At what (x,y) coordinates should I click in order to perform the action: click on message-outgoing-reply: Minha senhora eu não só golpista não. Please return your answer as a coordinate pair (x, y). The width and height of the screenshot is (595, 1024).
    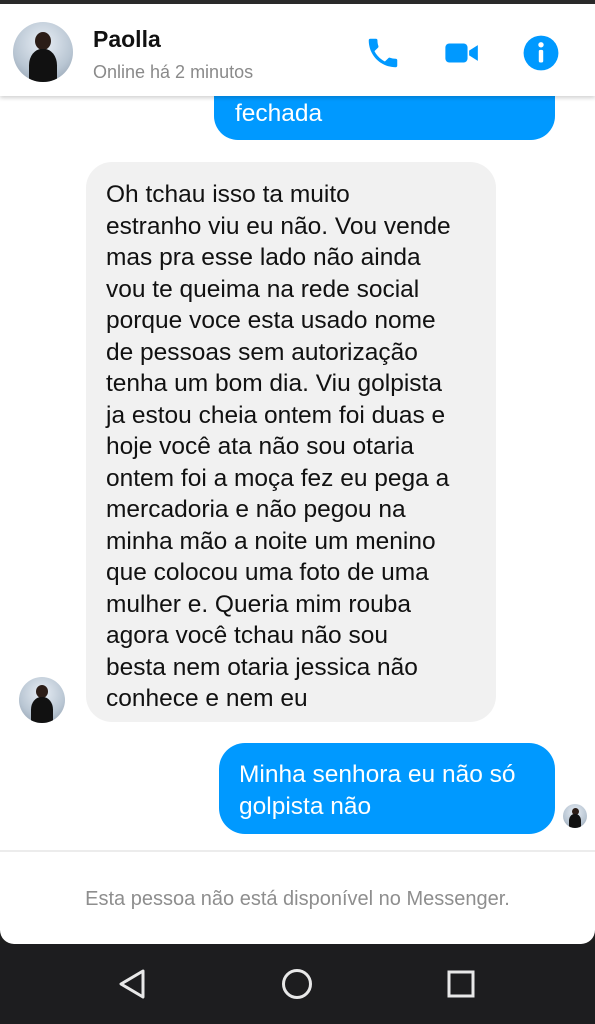
    Looking at the image, I should click on (387, 788).